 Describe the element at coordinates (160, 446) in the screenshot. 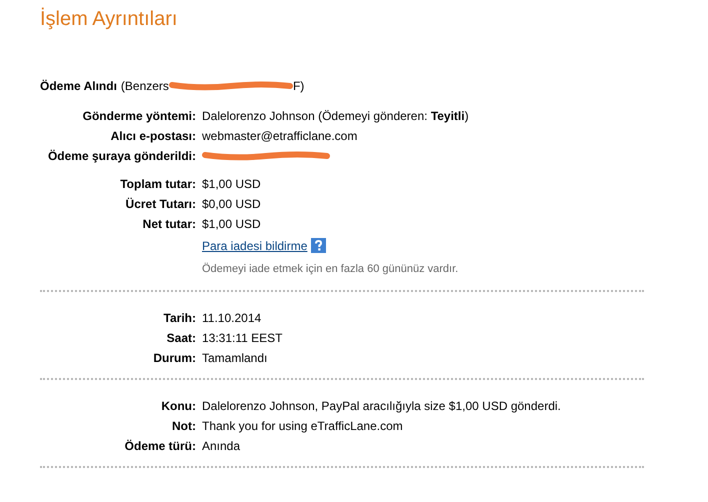

I see `field-label: Ödeme türü:` at that location.